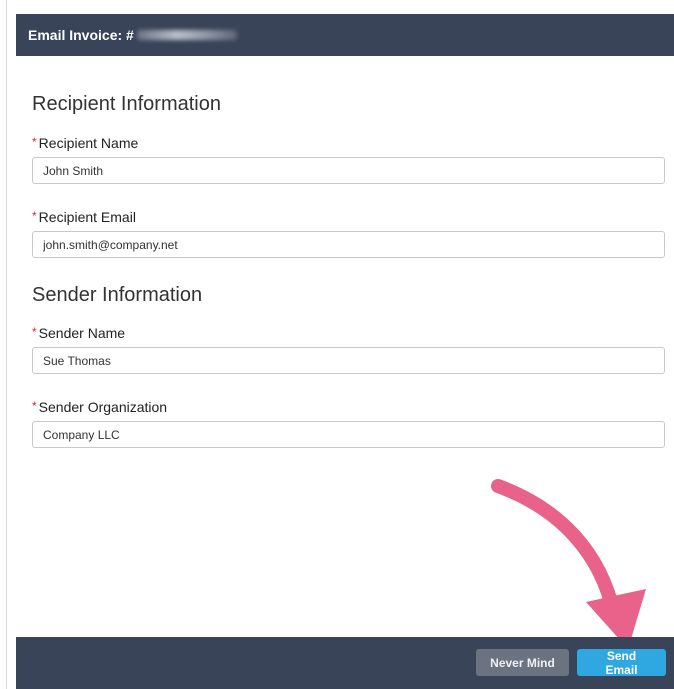 This screenshot has height=689, width=674. Describe the element at coordinates (103, 407) in the screenshot. I see `sender-organization-label-text: Sender Organization` at that location.